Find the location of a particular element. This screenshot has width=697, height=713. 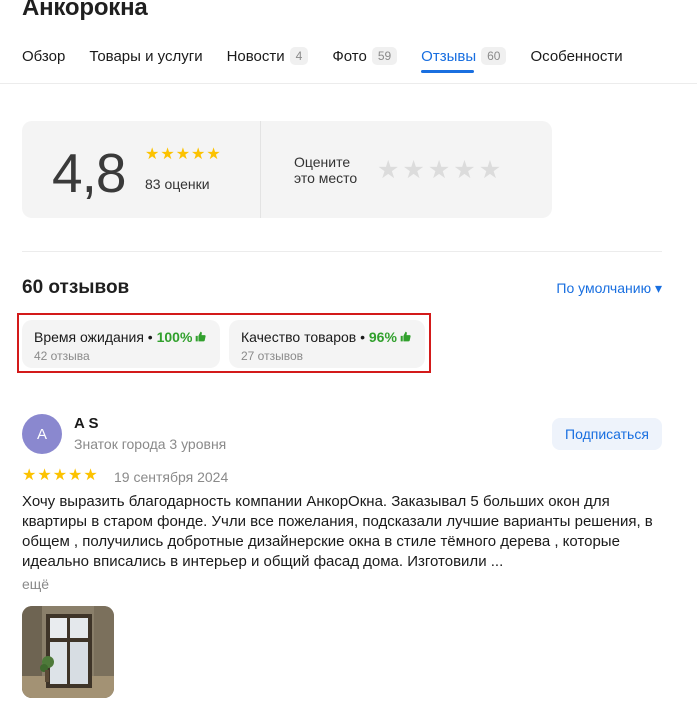

tab-photos: Фото 59 is located at coordinates (365, 56).